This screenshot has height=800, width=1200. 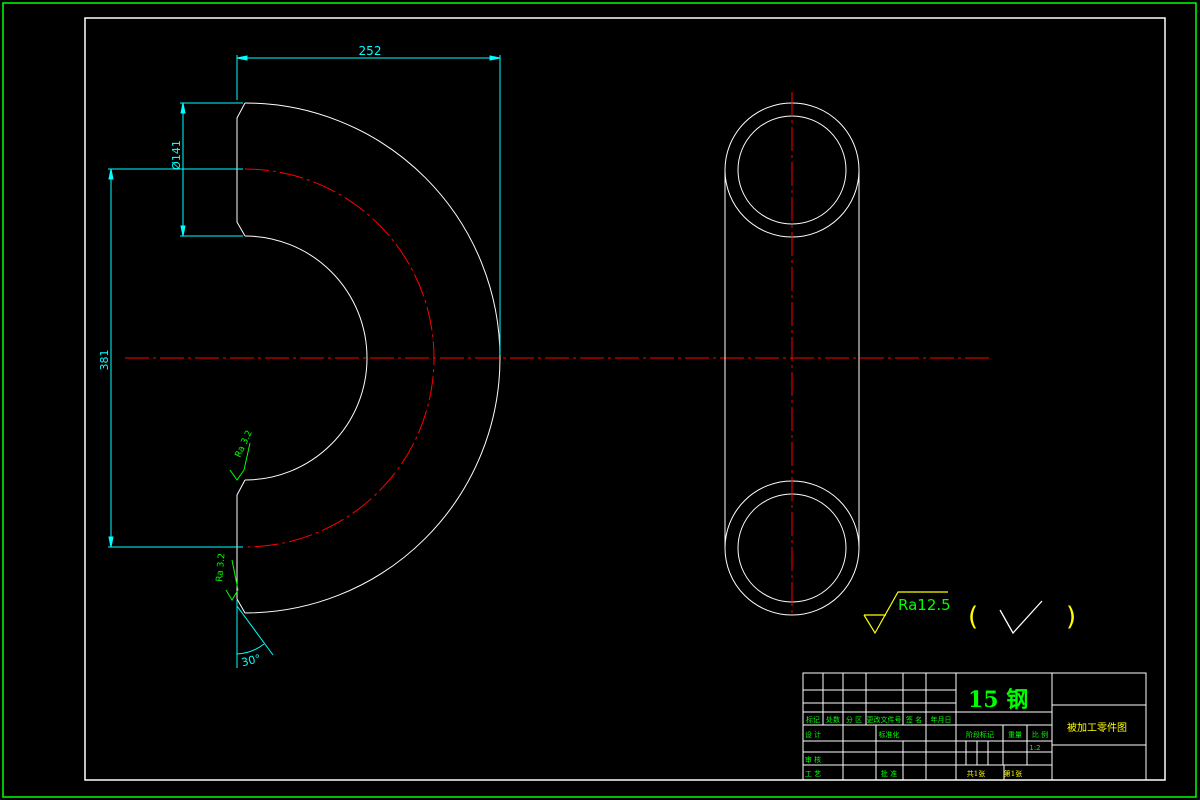 I want to click on roughness-marks, so click(x=238, y=521).